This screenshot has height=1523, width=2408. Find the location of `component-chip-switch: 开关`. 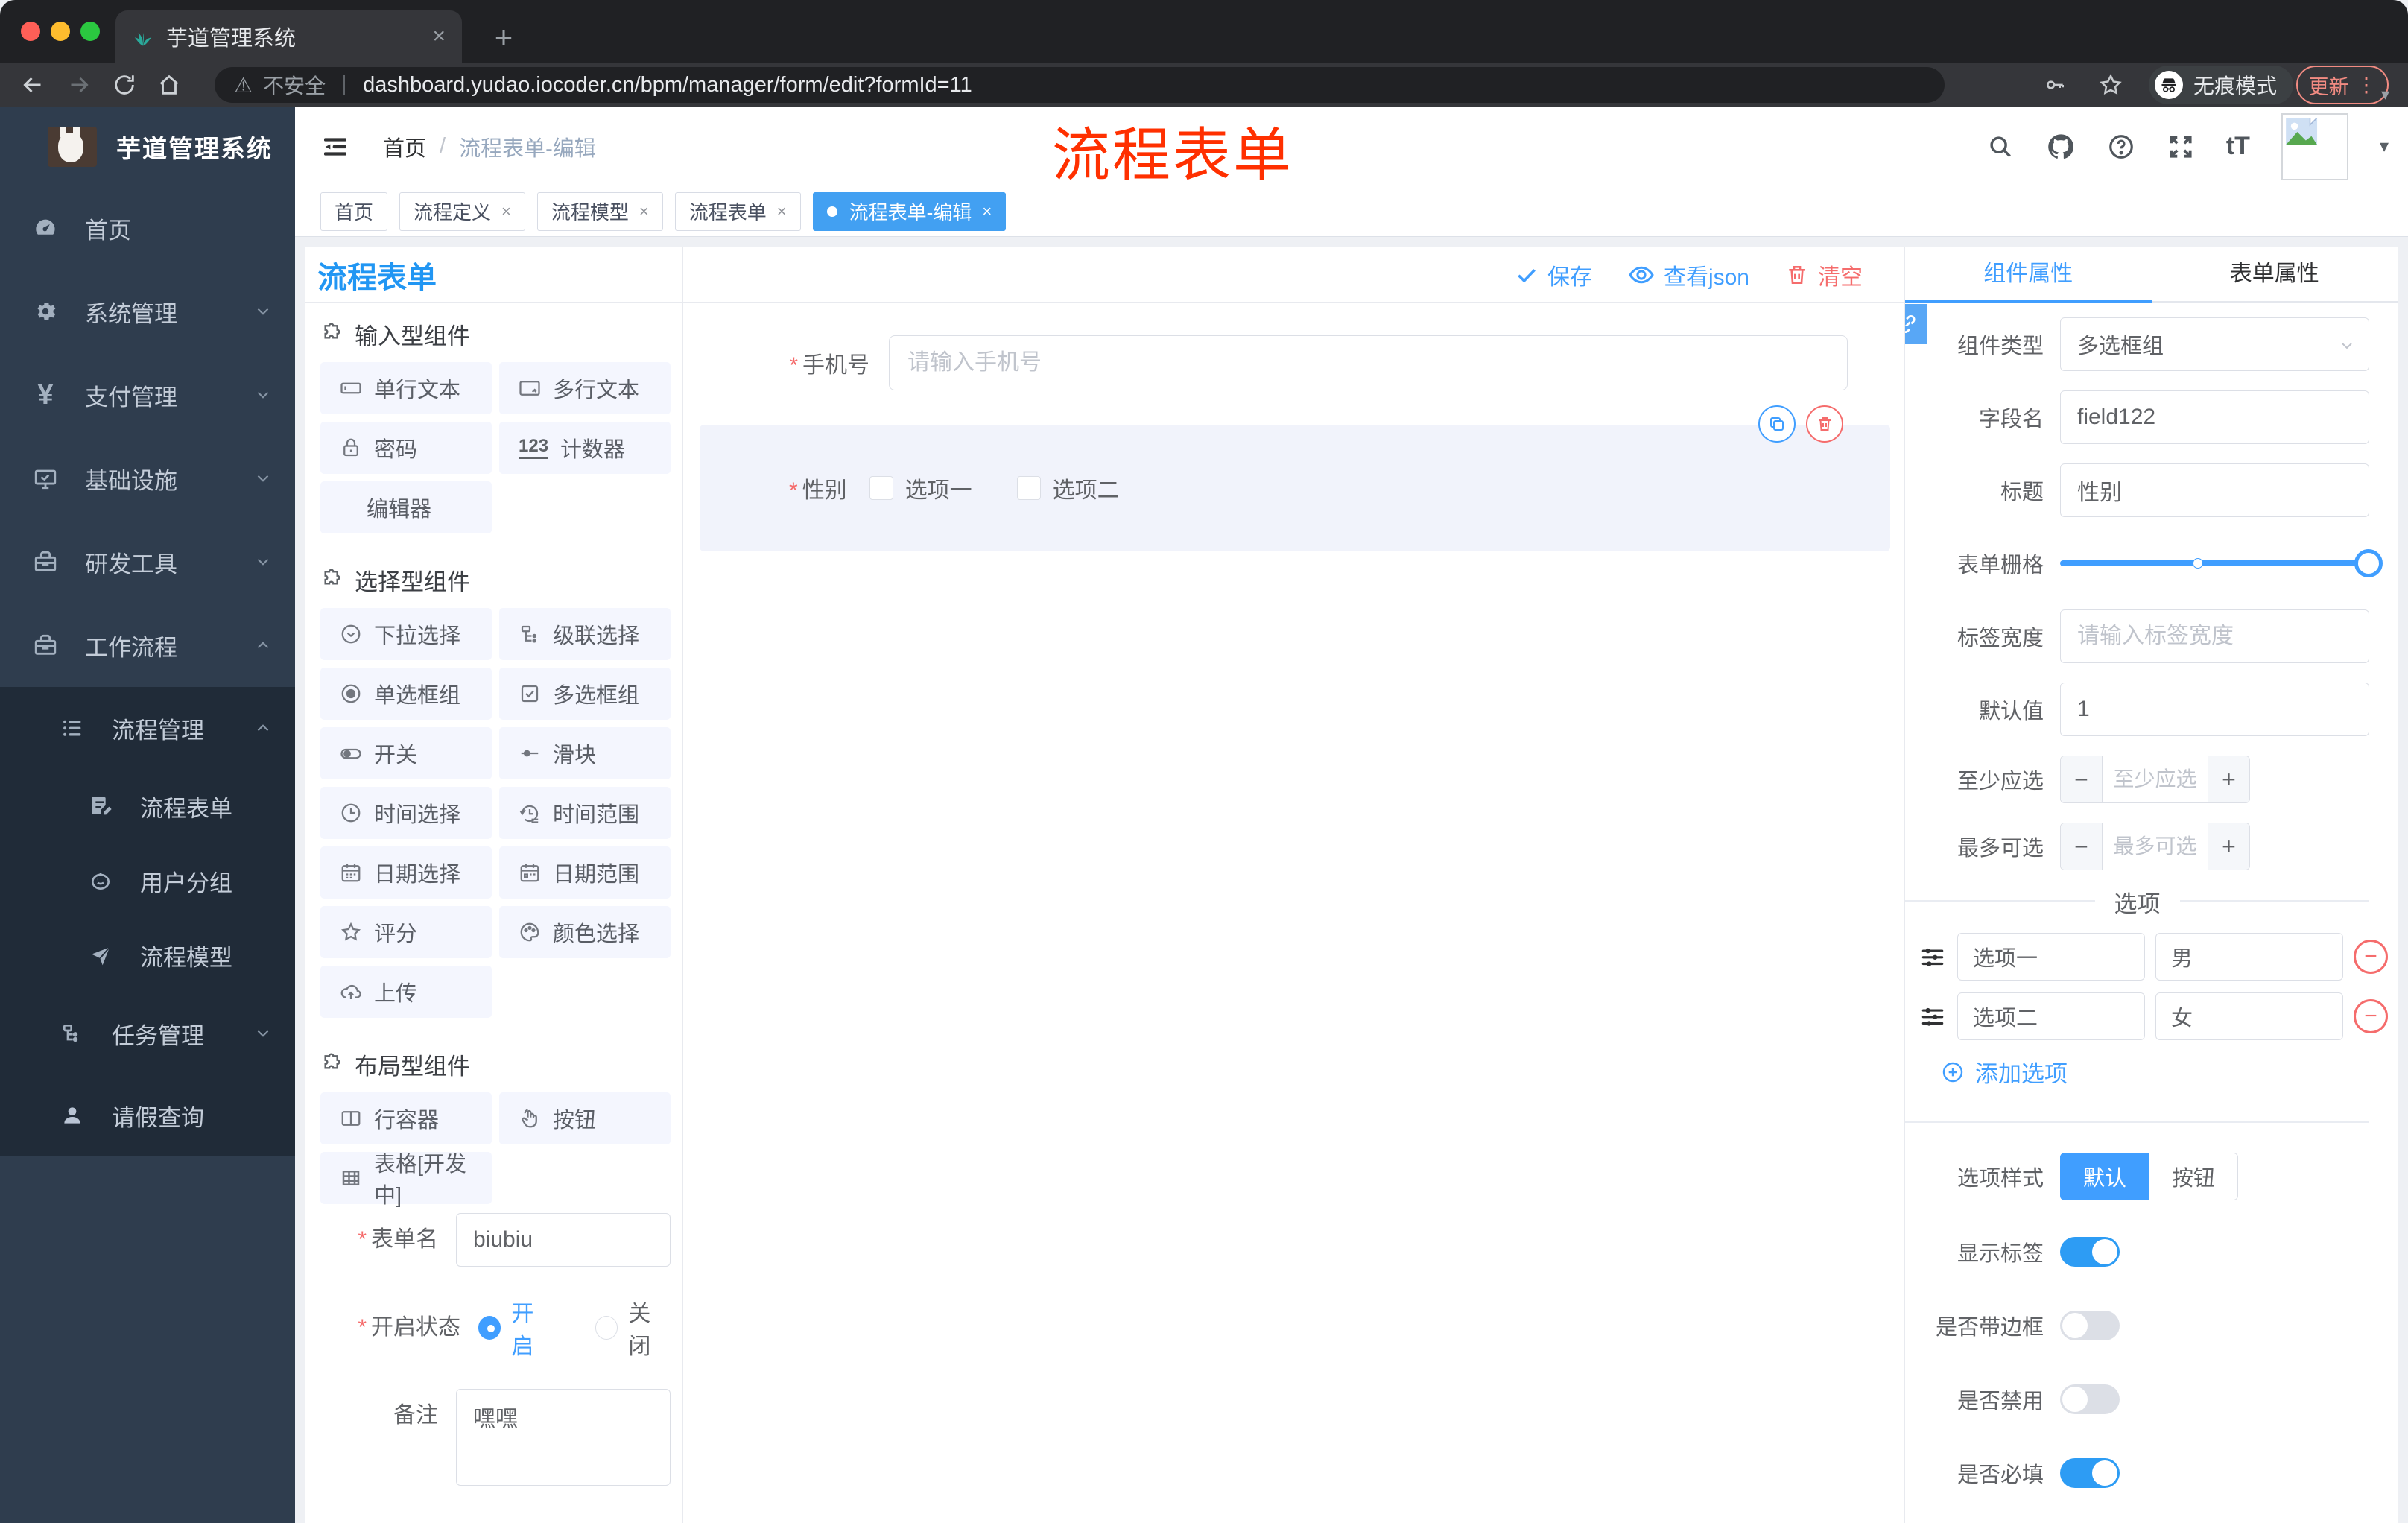

component-chip-switch: 开关 is located at coordinates (406, 753).